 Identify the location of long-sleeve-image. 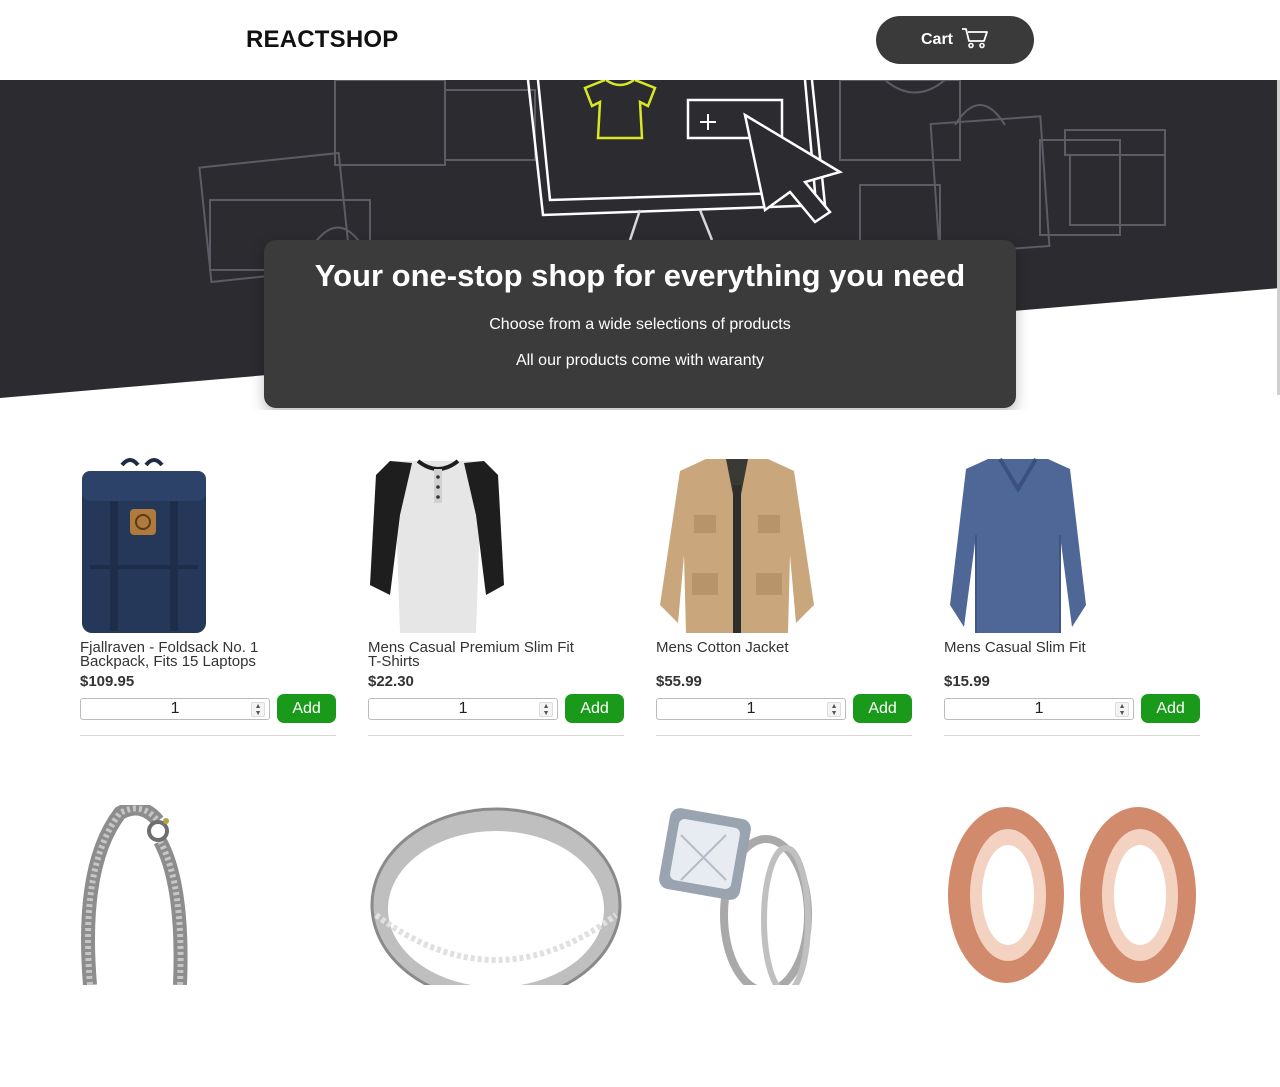
(1072, 545).